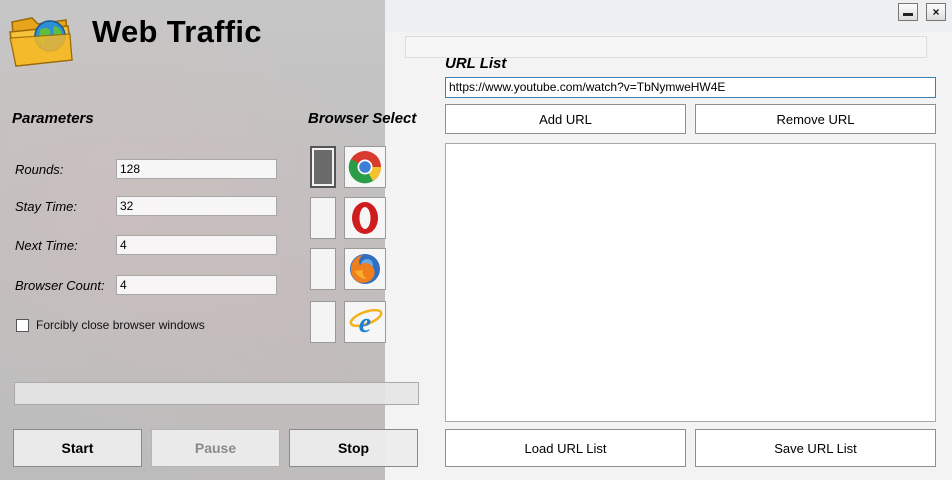 The width and height of the screenshot is (952, 480). Describe the element at coordinates (365, 218) in the screenshot. I see `opera-icon` at that location.